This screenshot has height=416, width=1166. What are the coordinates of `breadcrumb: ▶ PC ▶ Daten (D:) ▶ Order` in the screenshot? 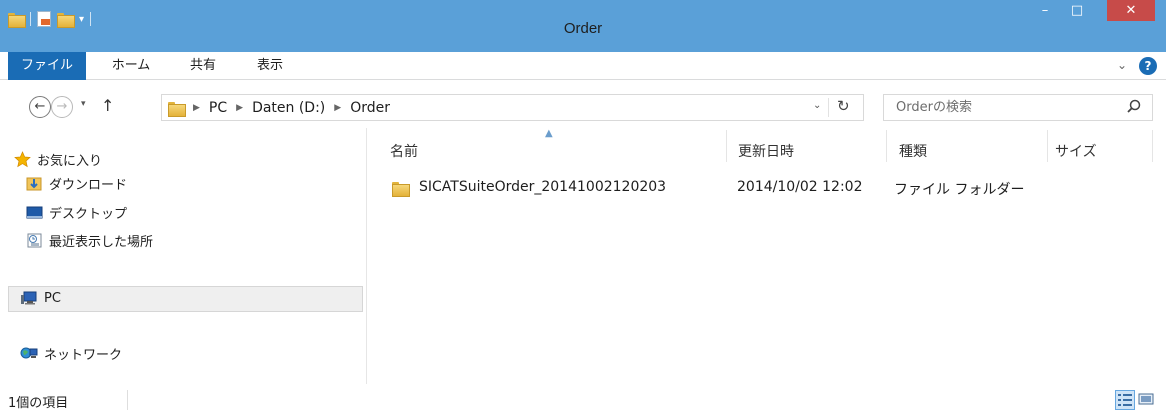 It's located at (279, 107).